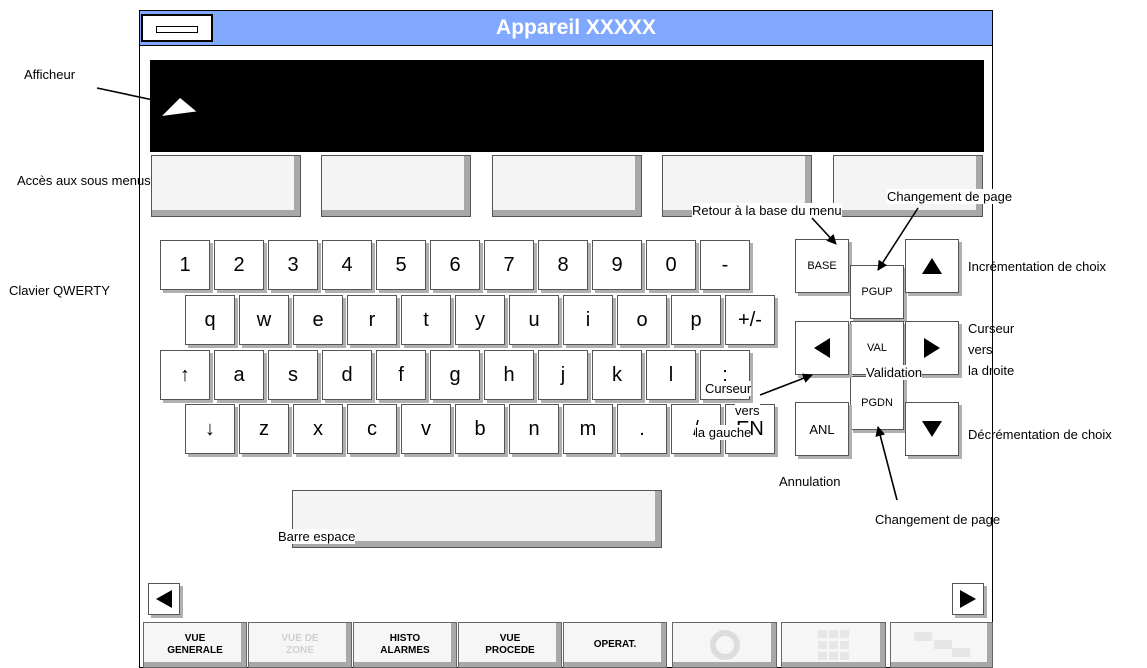  What do you see at coordinates (786, 384) in the screenshot?
I see `arrow-left` at bounding box center [786, 384].